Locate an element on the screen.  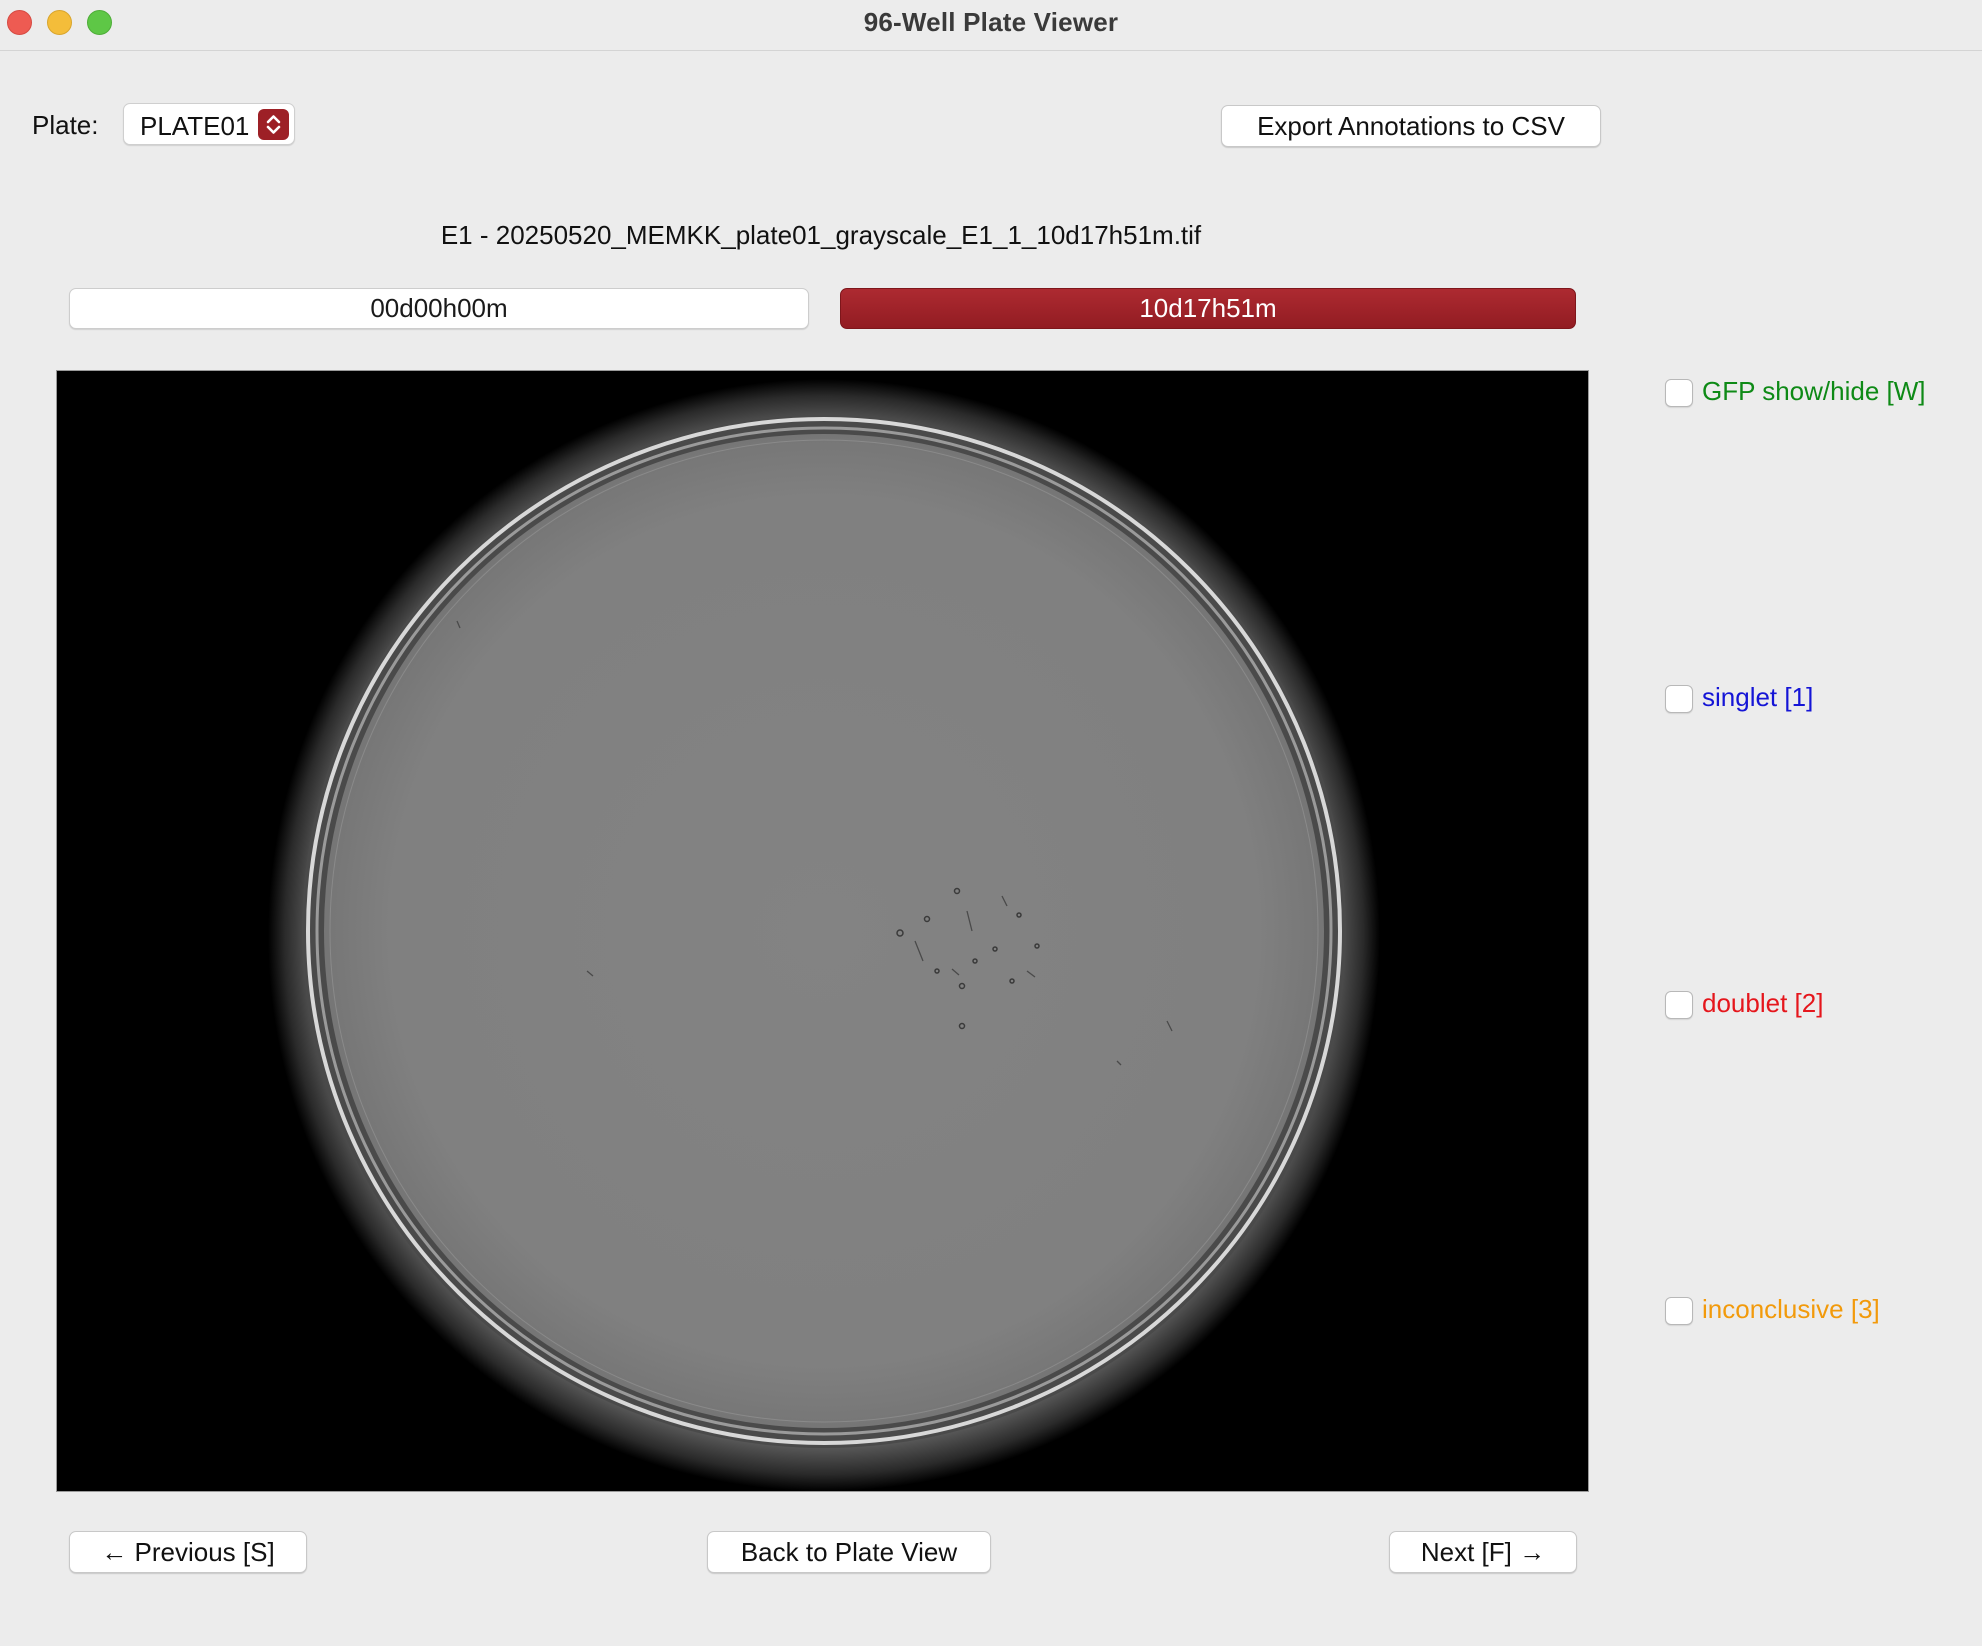
title-bar: 96-Well Plate Viewer is located at coordinates (991, 25).